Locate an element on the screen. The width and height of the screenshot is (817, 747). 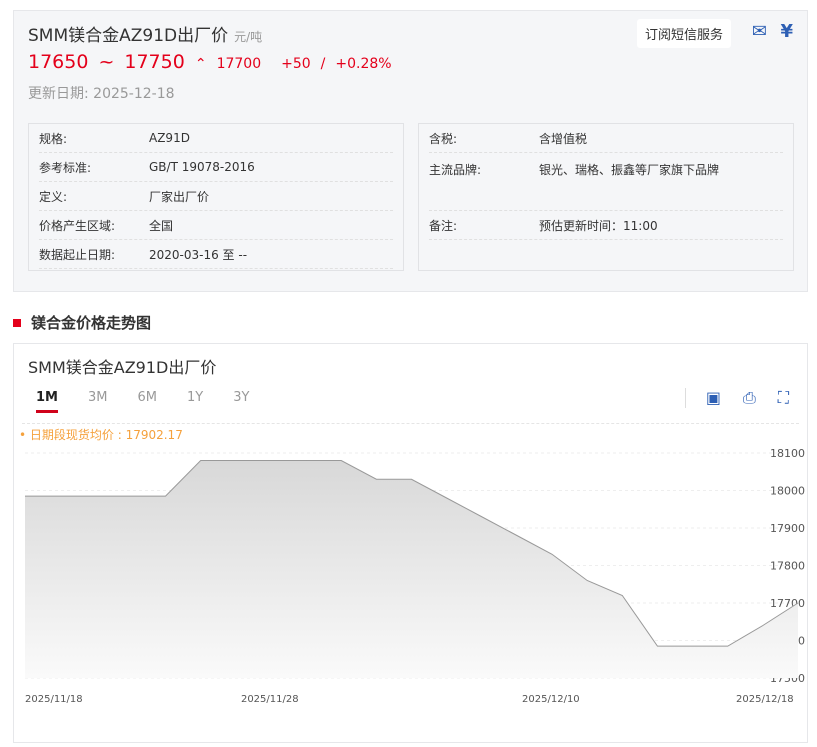
spec-key: 参考标准: is located at coordinates (65, 167).